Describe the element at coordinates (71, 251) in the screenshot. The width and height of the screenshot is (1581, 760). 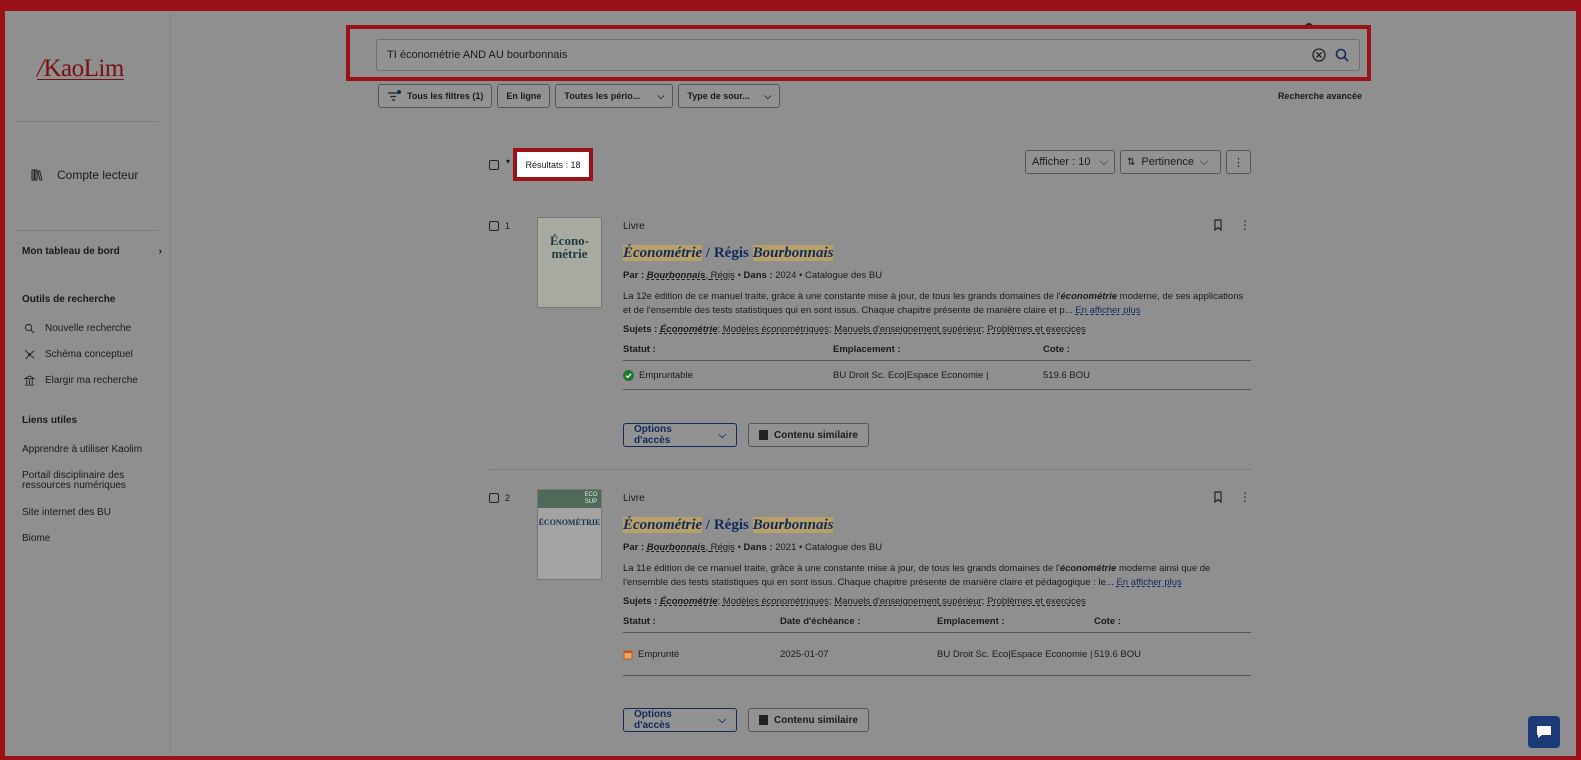
I see `dashboard-label: Mon tableau de bord` at that location.